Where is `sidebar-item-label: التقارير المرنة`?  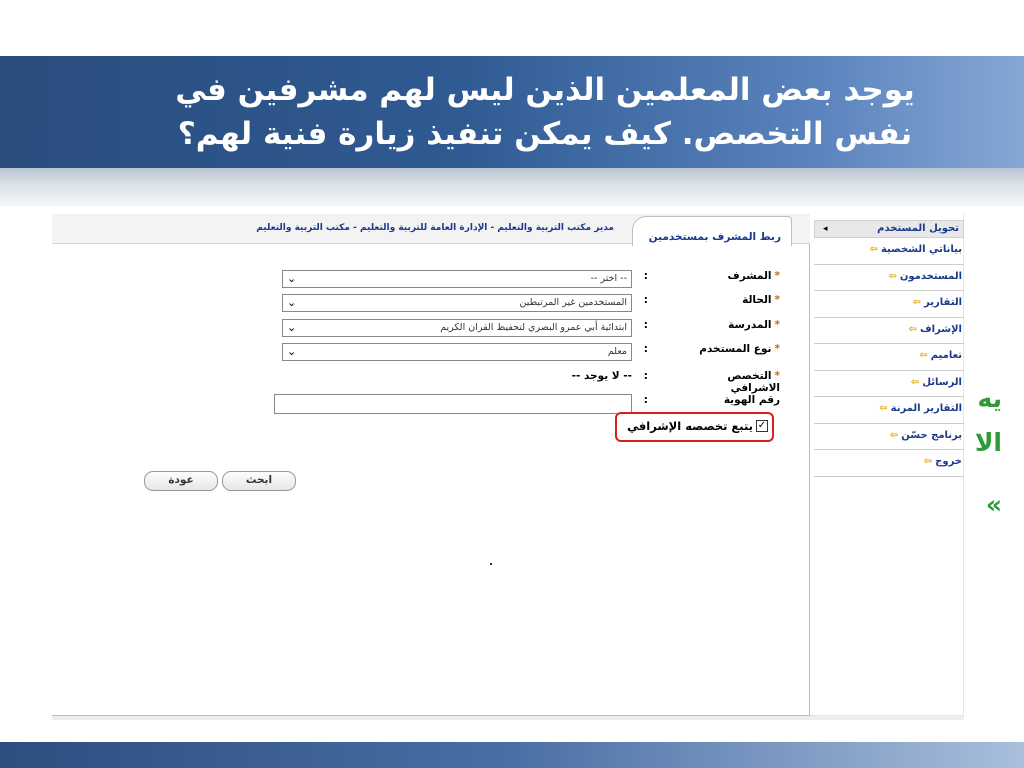 sidebar-item-label: التقارير المرنة is located at coordinates (926, 408).